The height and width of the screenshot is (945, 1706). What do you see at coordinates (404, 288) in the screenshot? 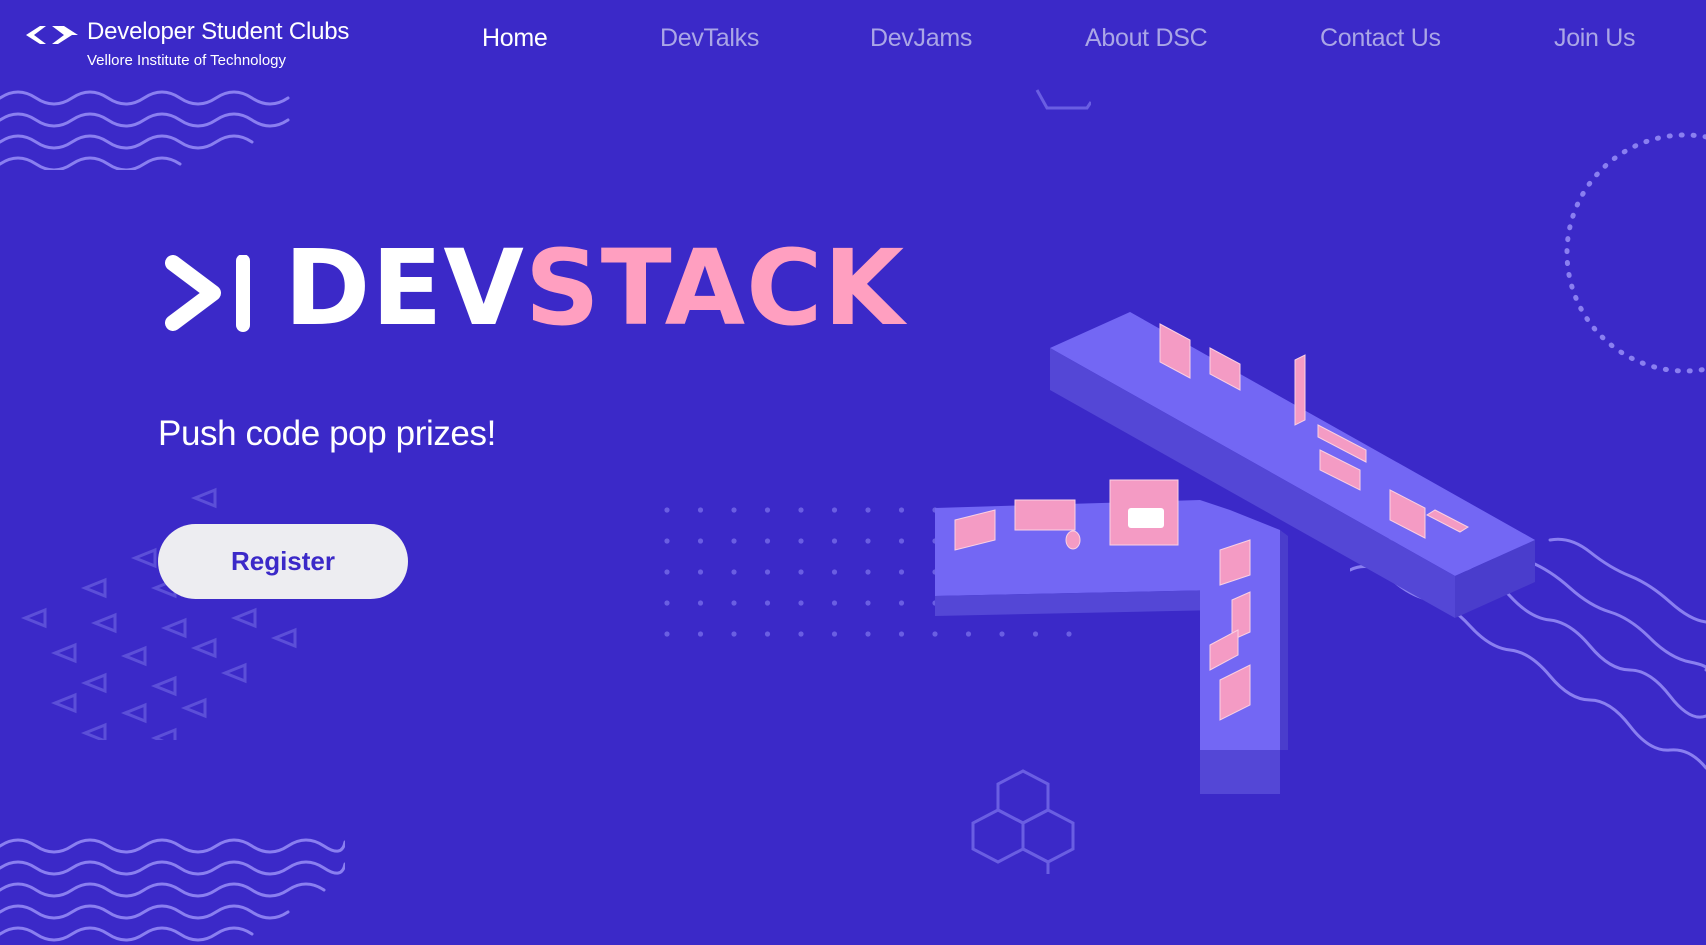
I see `wordmark-dev: DEV` at bounding box center [404, 288].